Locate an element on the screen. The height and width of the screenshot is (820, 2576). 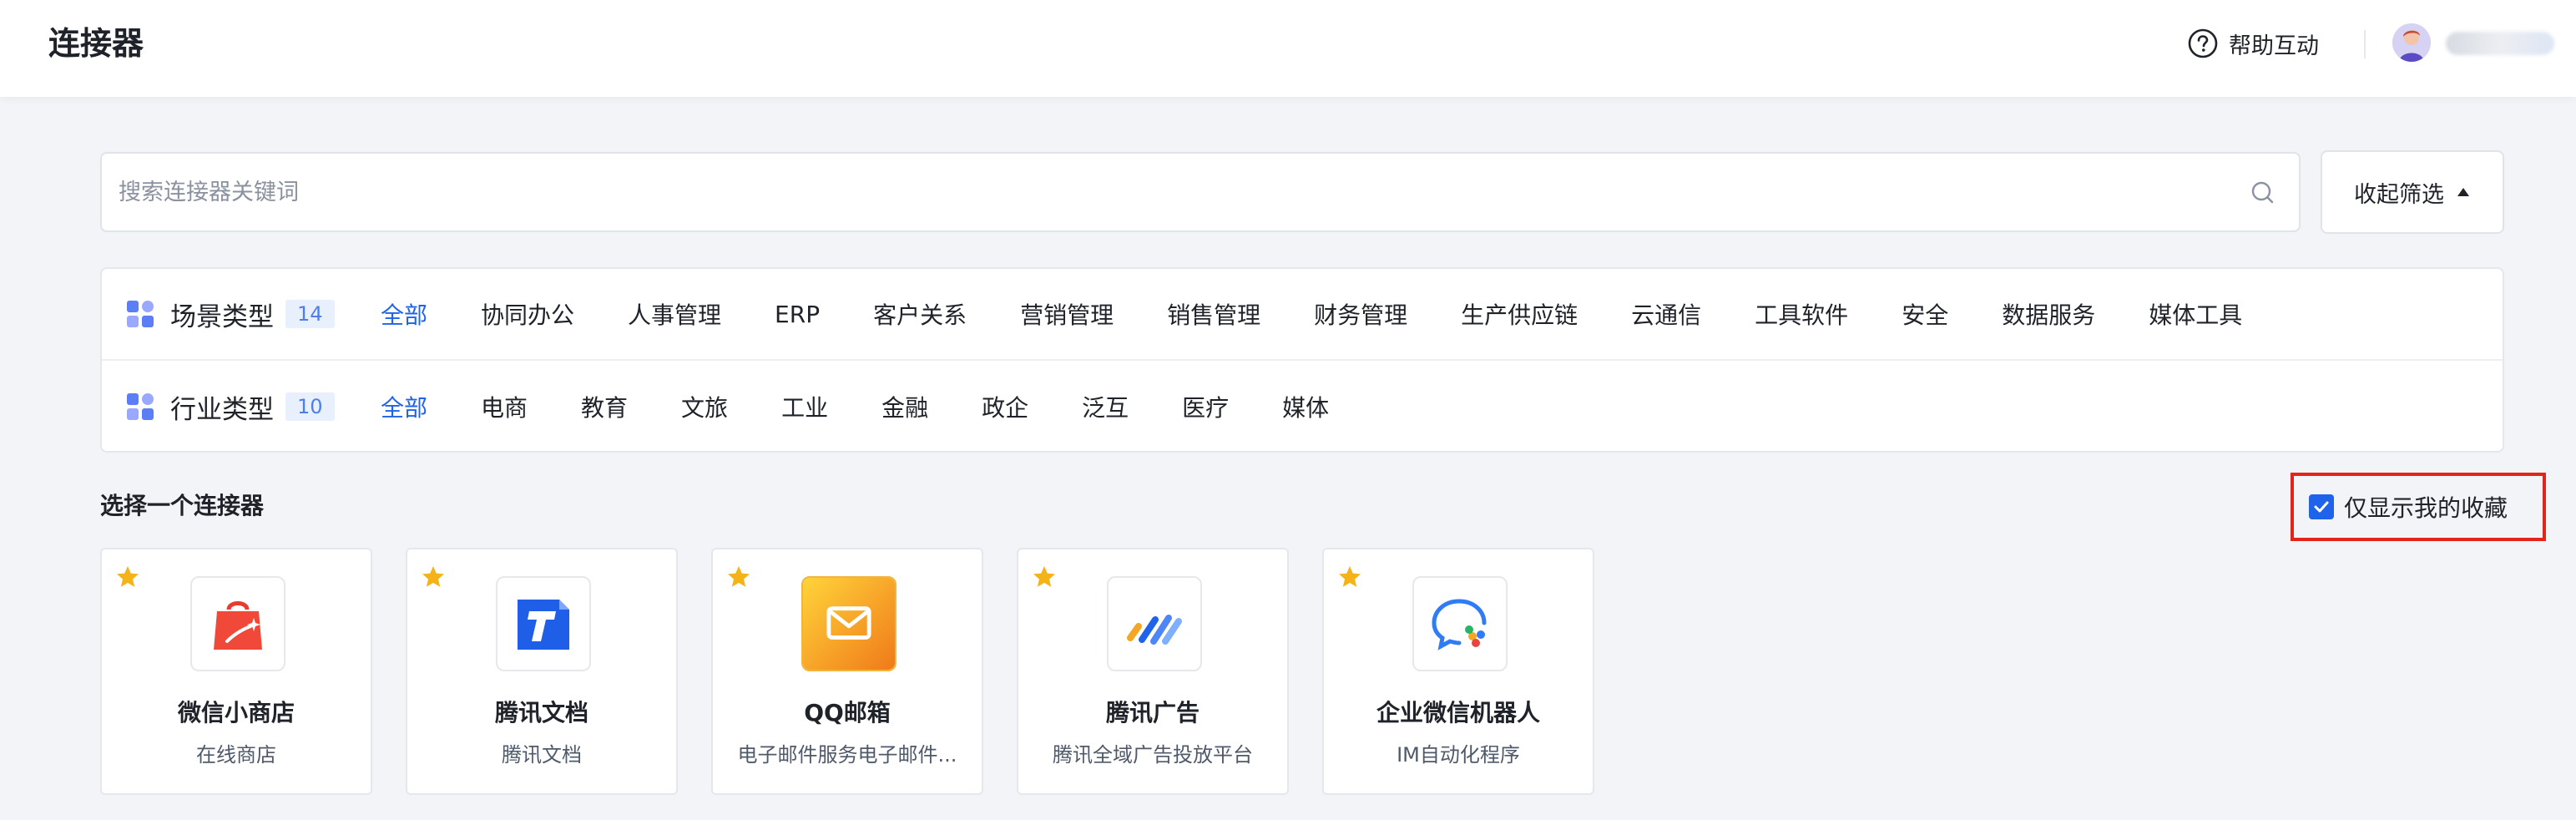
industry-tag-education: 教育 is located at coordinates (604, 406).